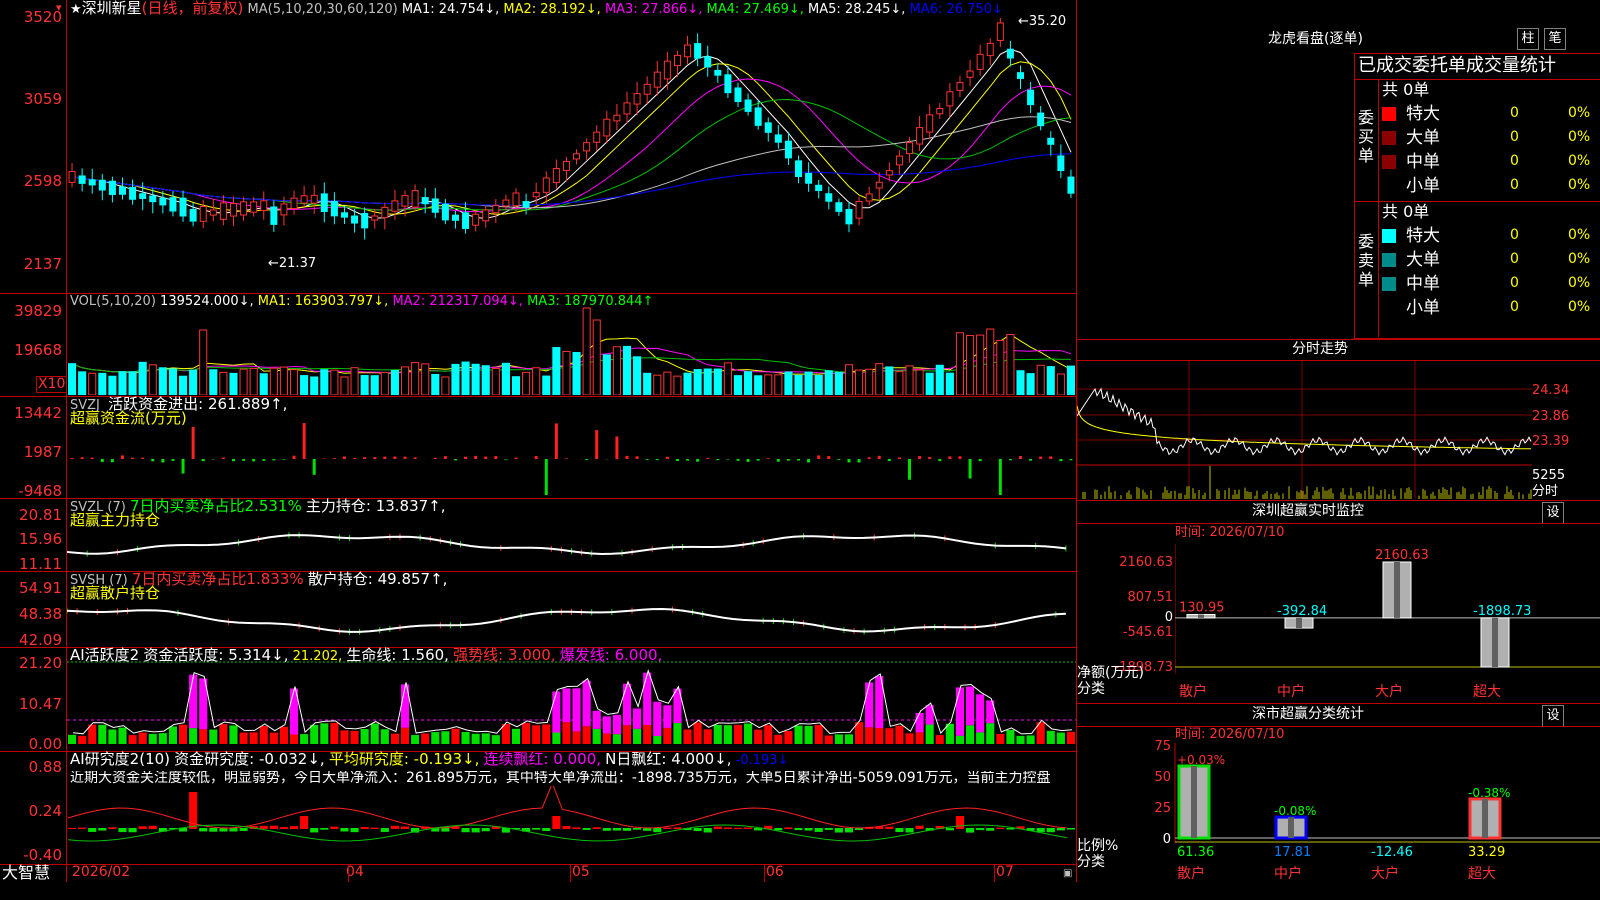  Describe the element at coordinates (1304, 430) in the screenshot. I see `intraday-line-chart` at that location.